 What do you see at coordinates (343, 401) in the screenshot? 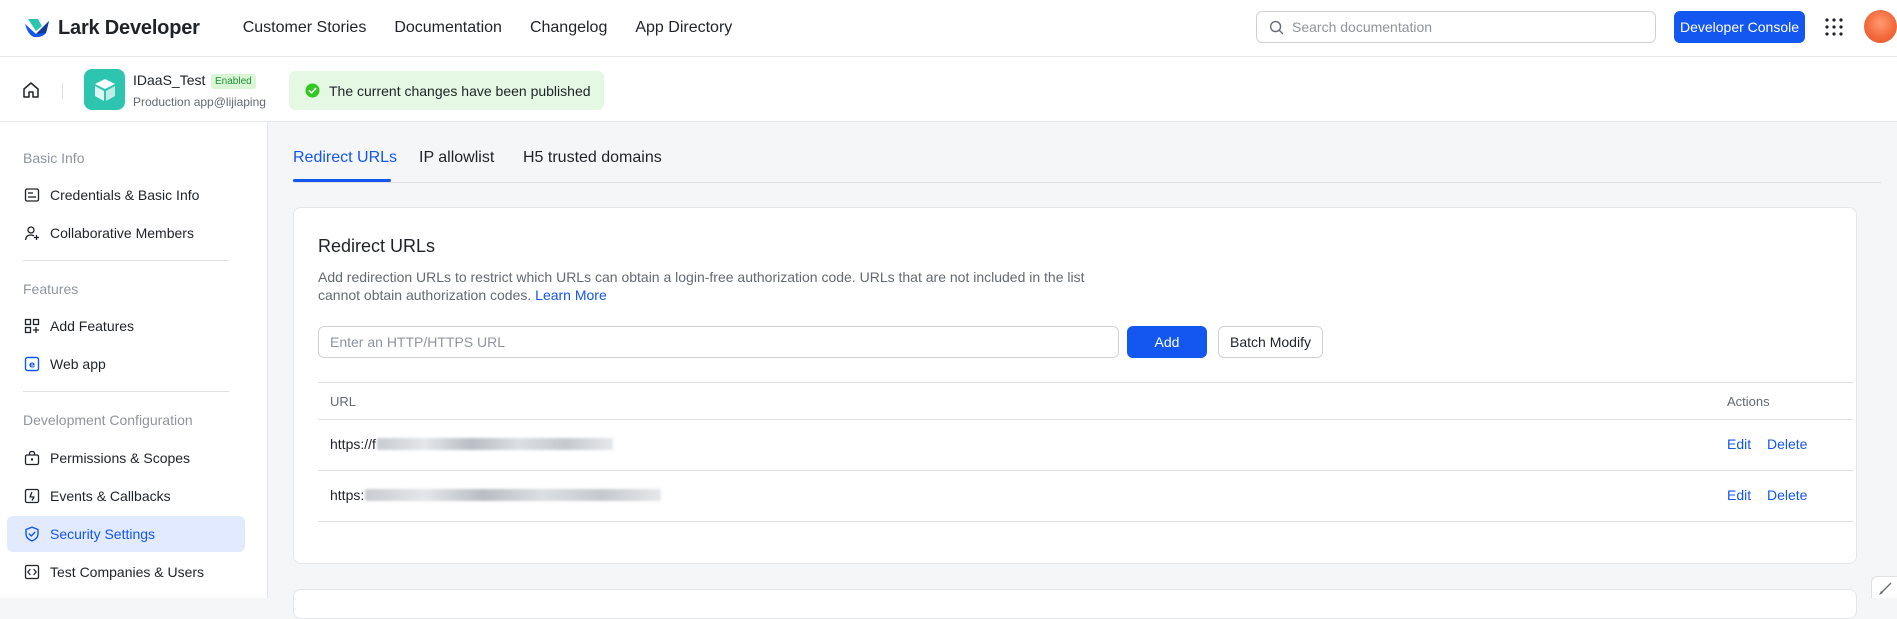
I see `column-header-url: URL` at bounding box center [343, 401].